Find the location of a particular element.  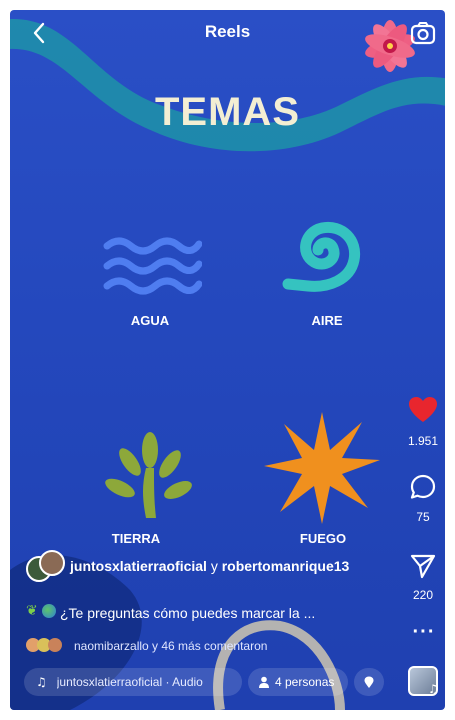

author-secondary: robertomanrique13 is located at coordinates (286, 566).